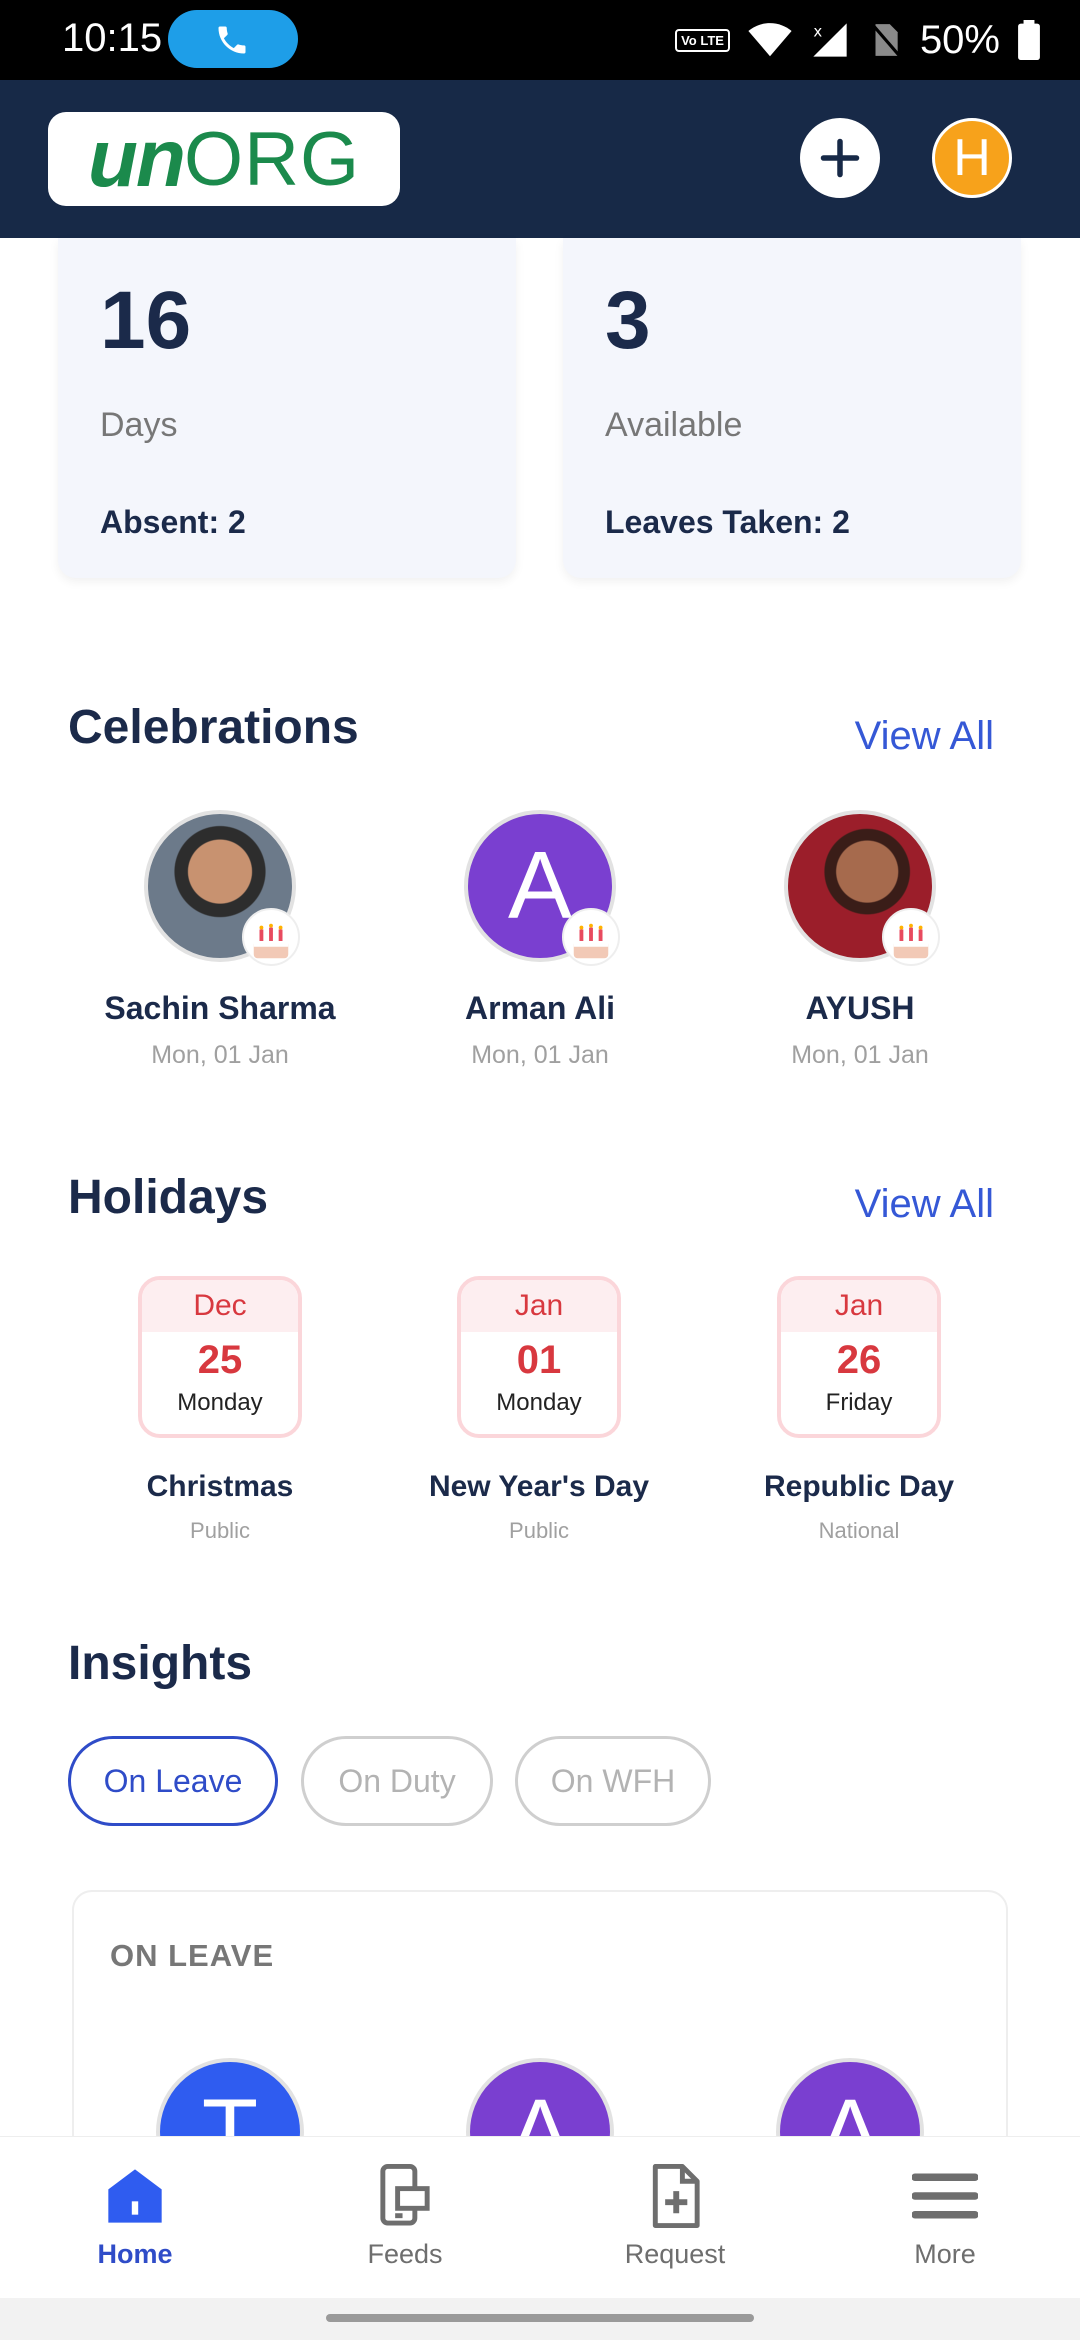 The height and width of the screenshot is (2340, 1080). I want to click on add-button, so click(840, 158).